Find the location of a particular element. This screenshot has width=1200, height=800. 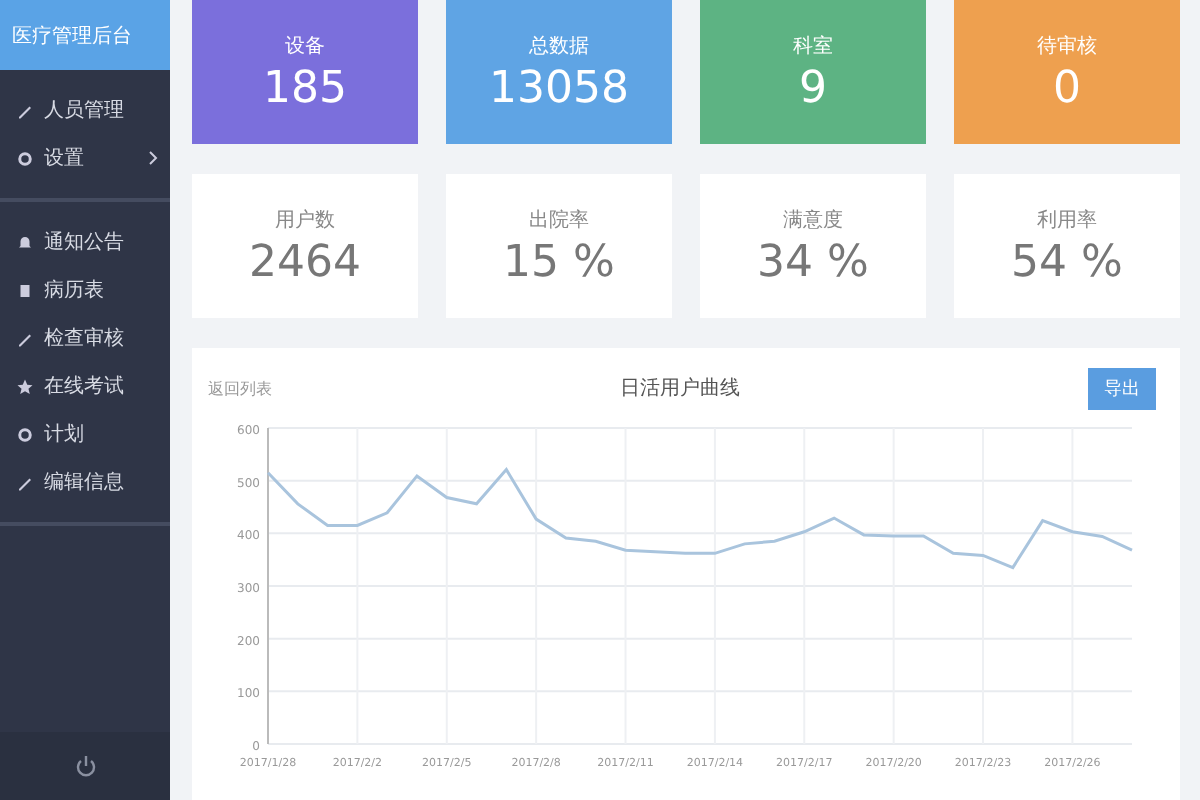

sidebar-item: 通知公告 is located at coordinates (85, 242).